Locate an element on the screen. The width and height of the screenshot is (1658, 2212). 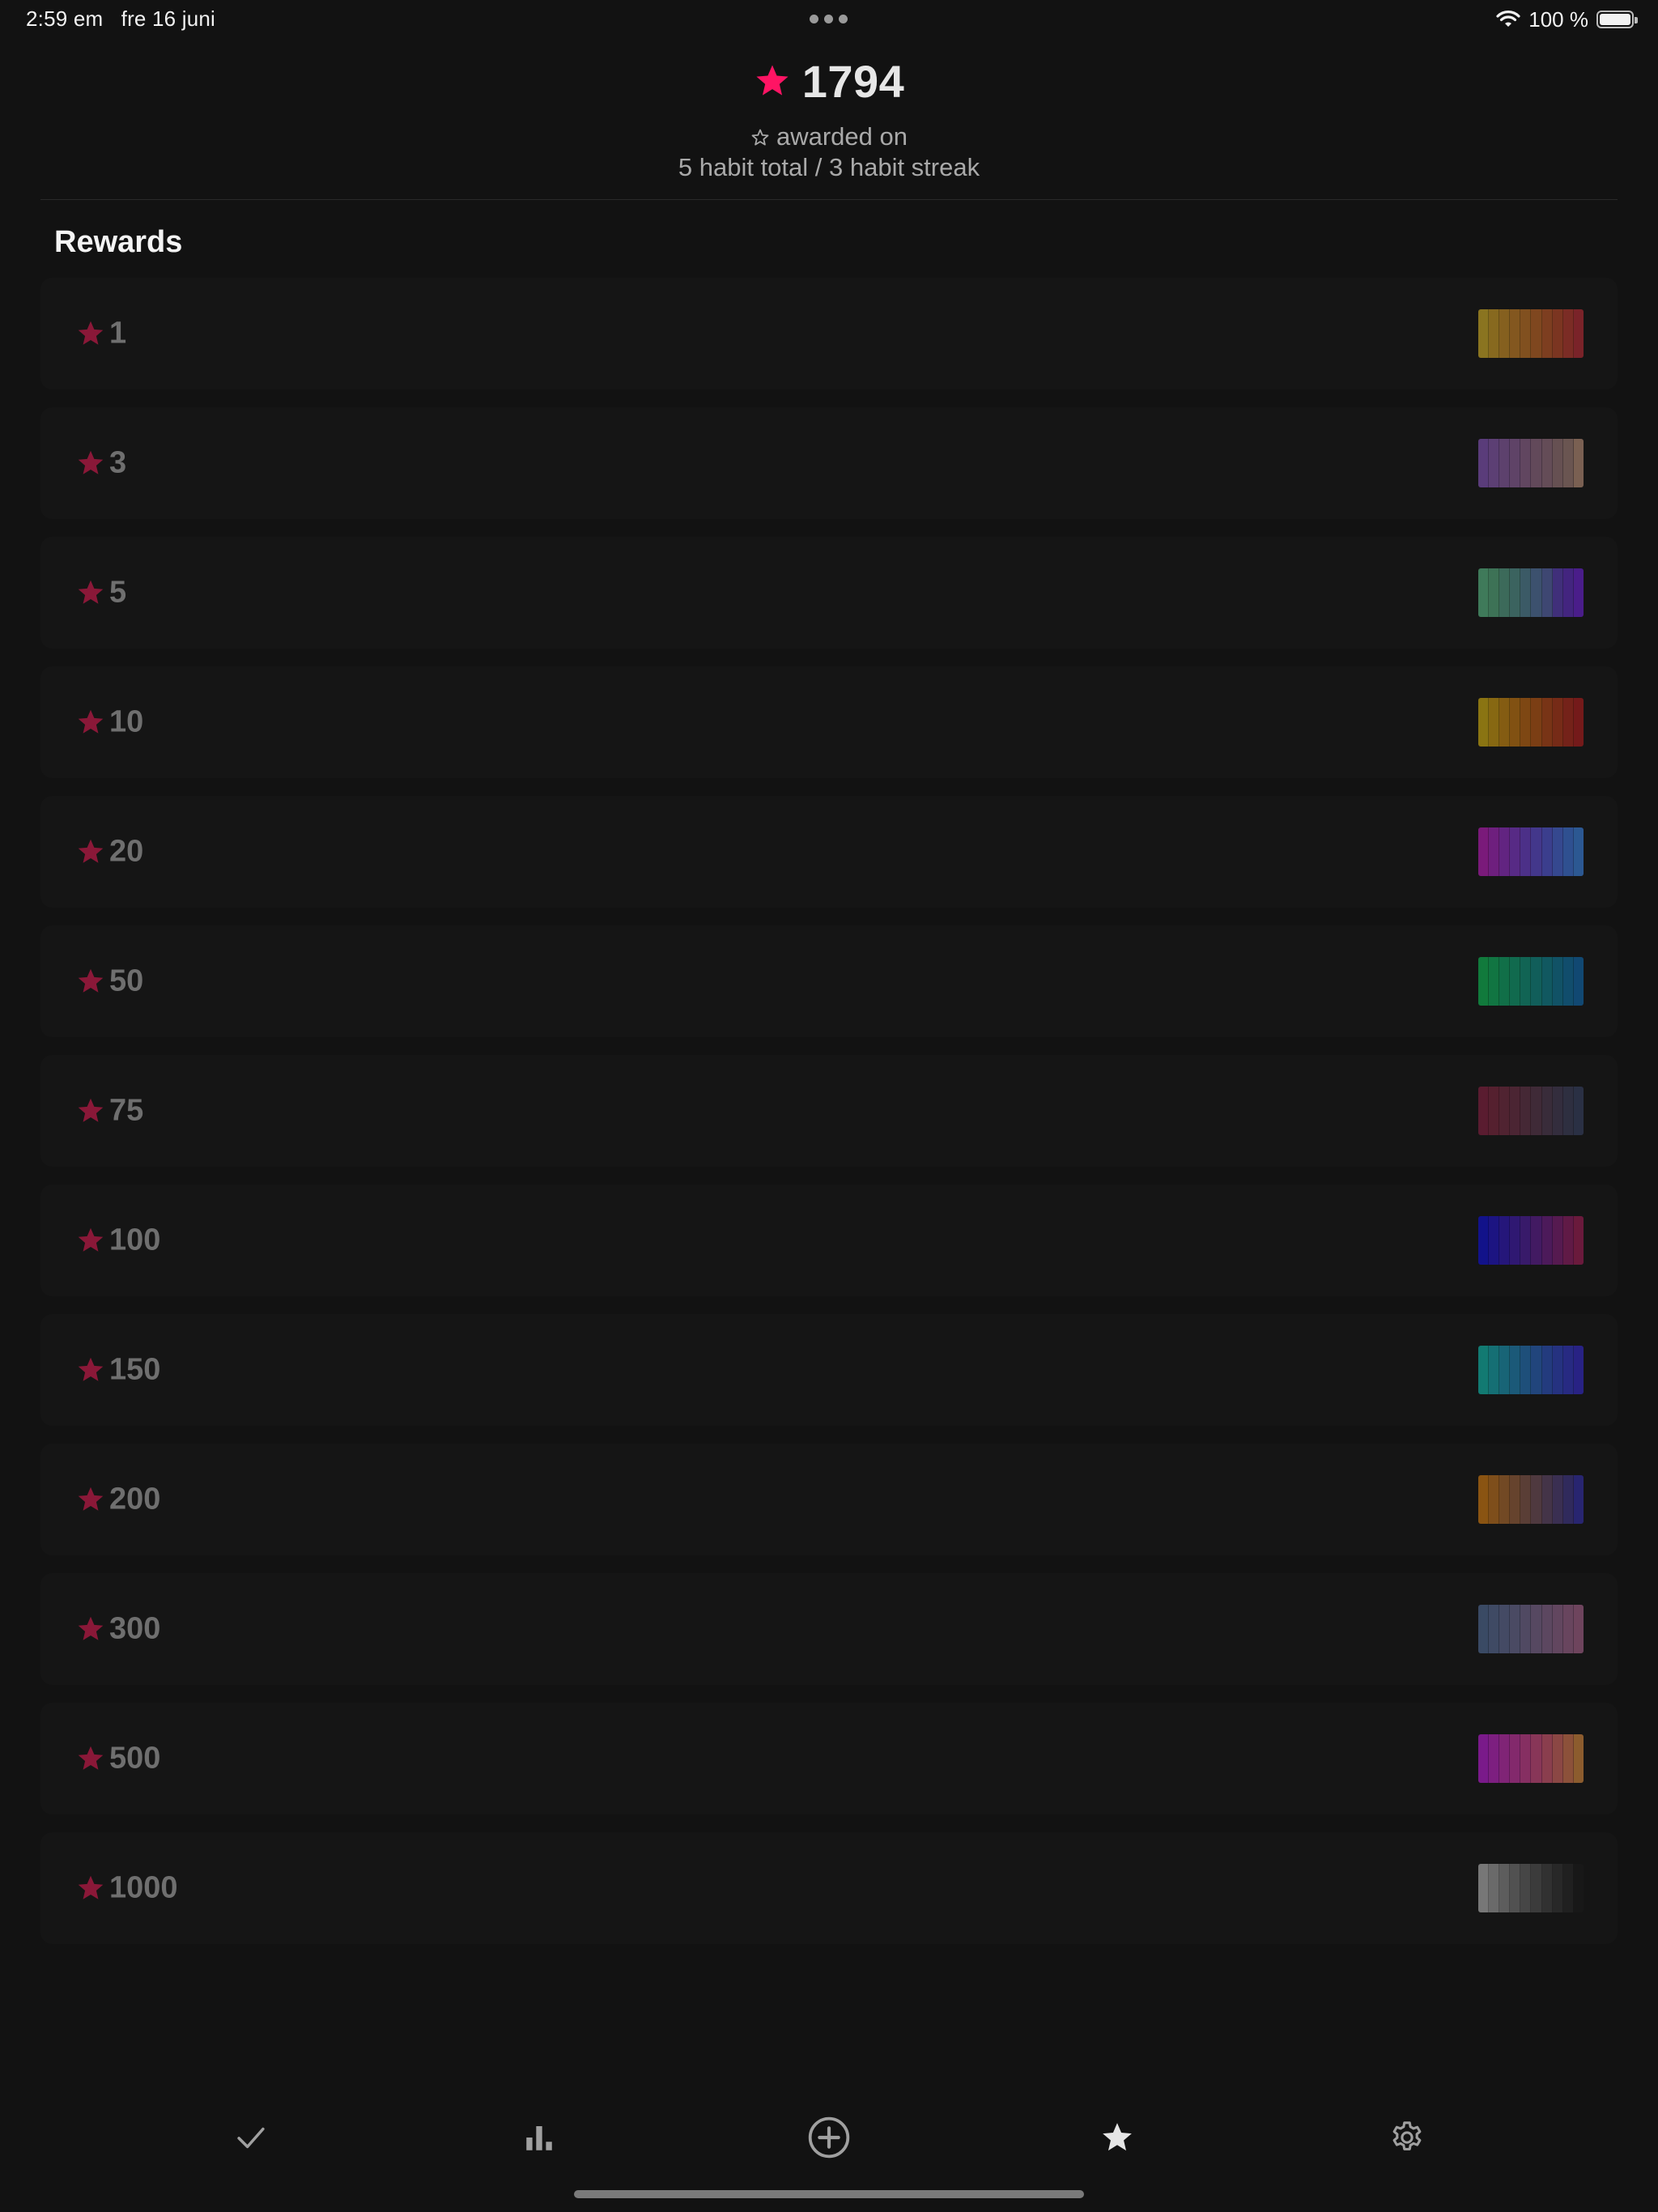
gear-icon is located at coordinates (1407, 2135).